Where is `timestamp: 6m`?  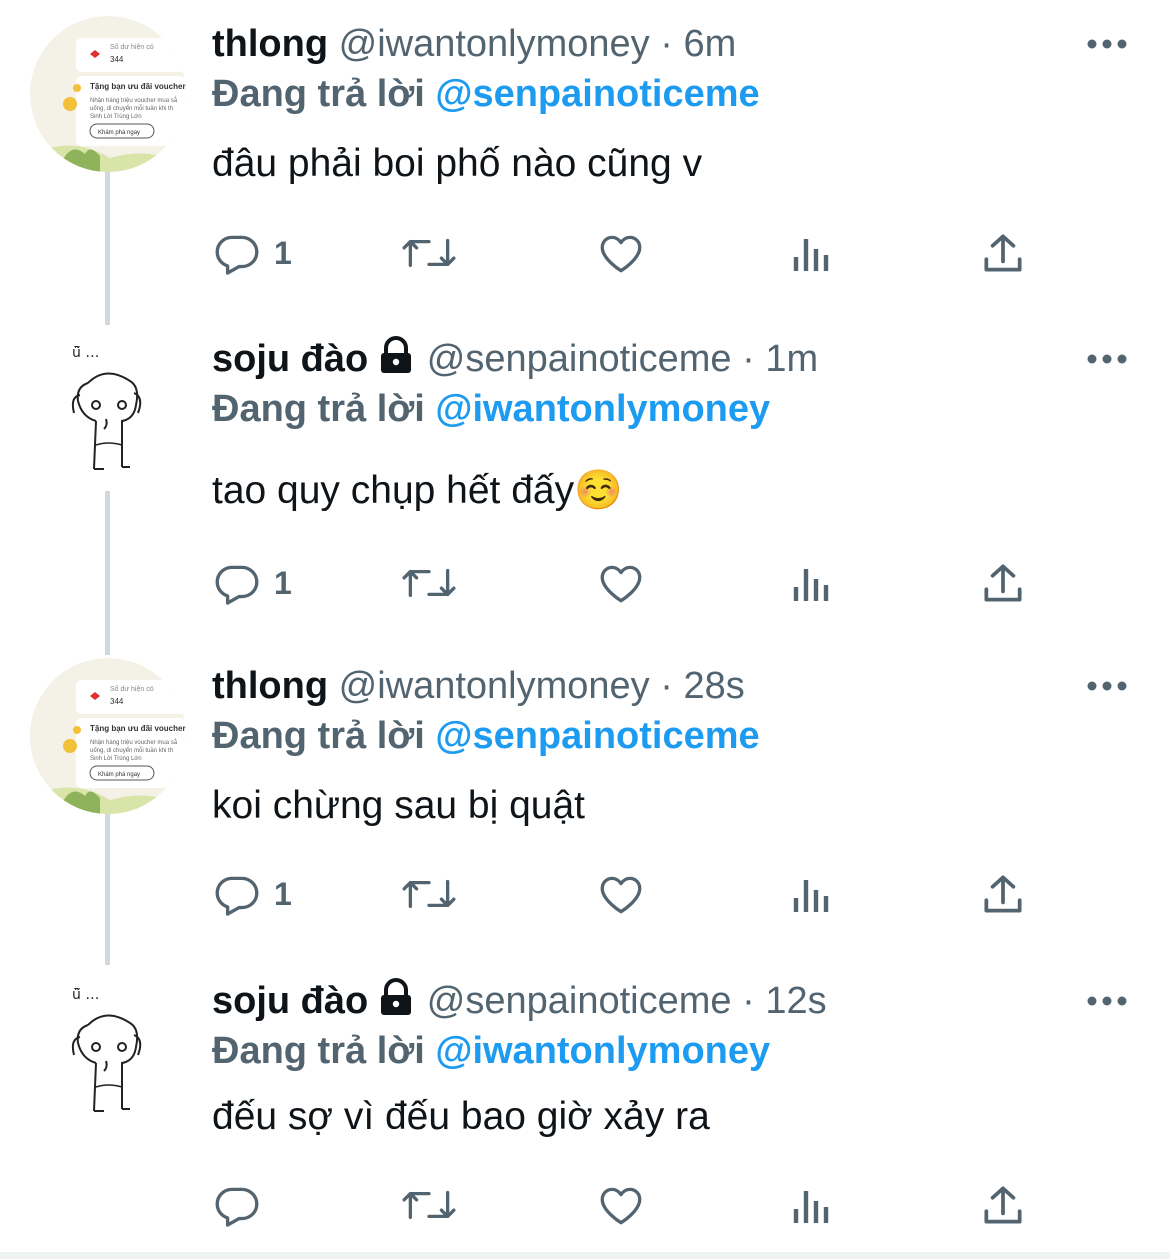 timestamp: 6m is located at coordinates (709, 44).